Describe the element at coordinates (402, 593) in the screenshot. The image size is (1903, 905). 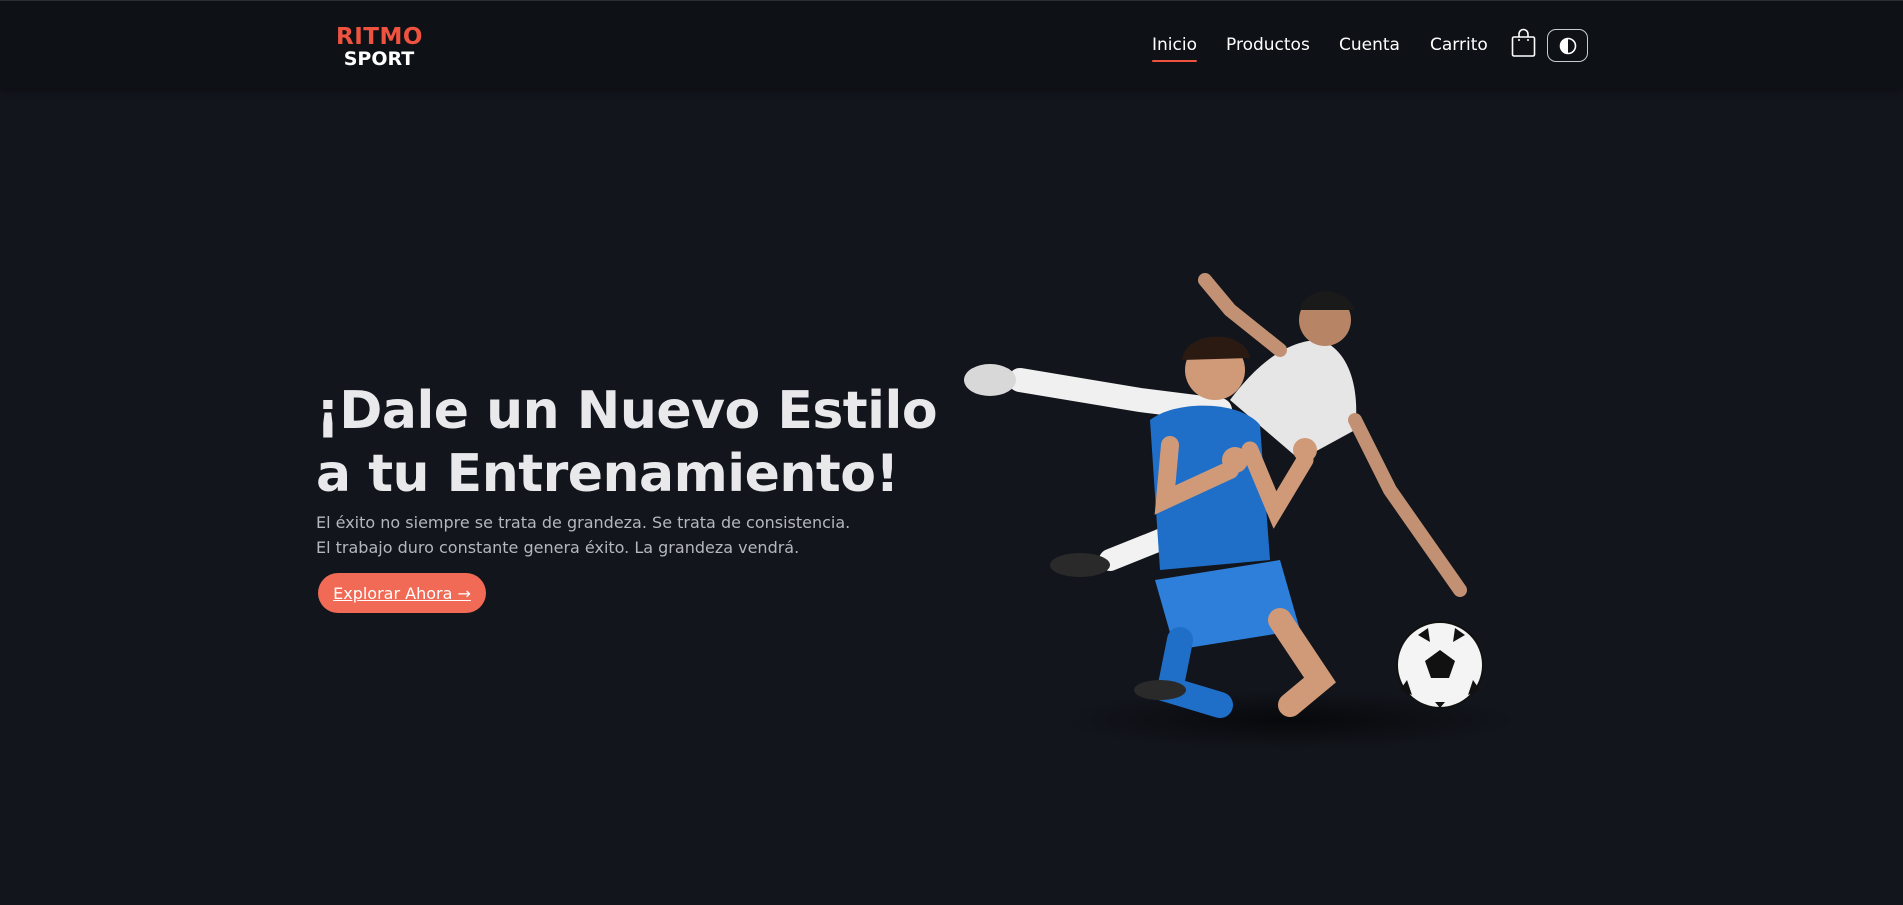
I see `explore-now-button: Explorar Ahora →` at that location.